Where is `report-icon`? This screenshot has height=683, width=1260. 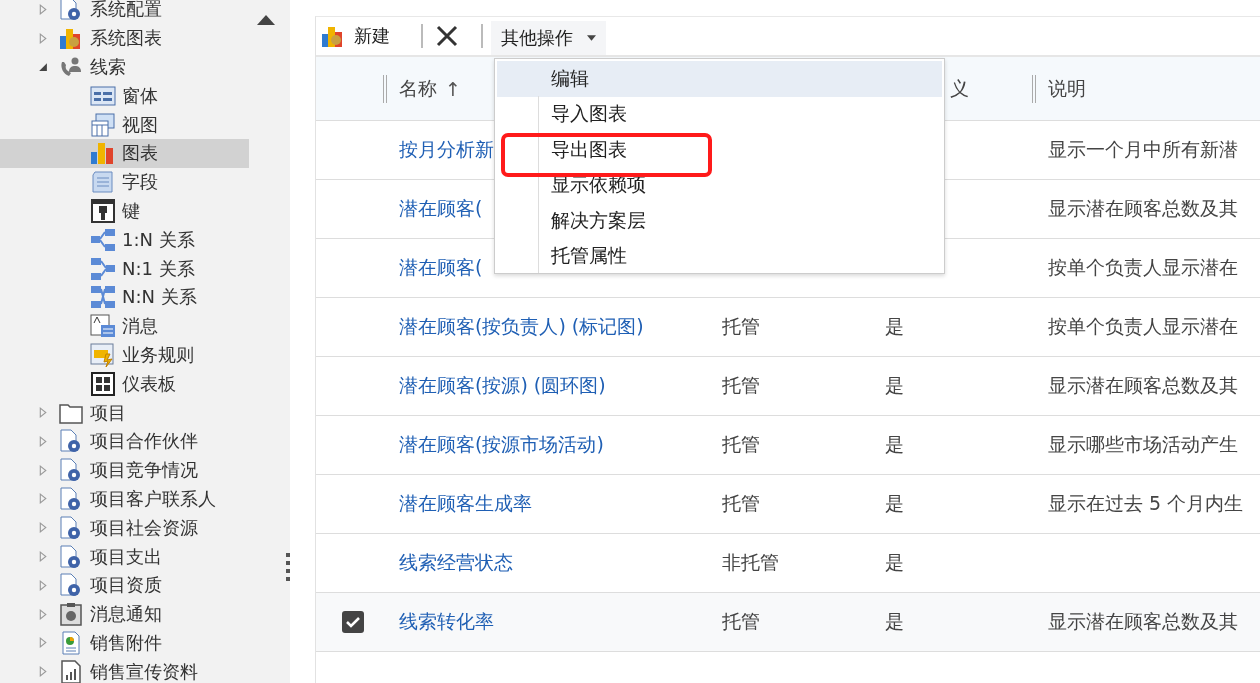 report-icon is located at coordinates (71, 670).